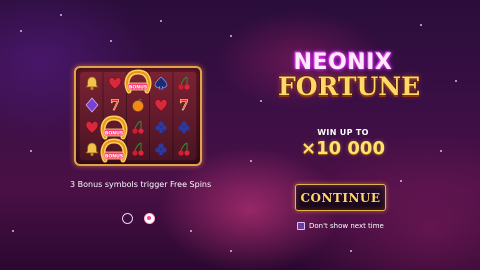  I want to click on diamond-icon, so click(91, 105).